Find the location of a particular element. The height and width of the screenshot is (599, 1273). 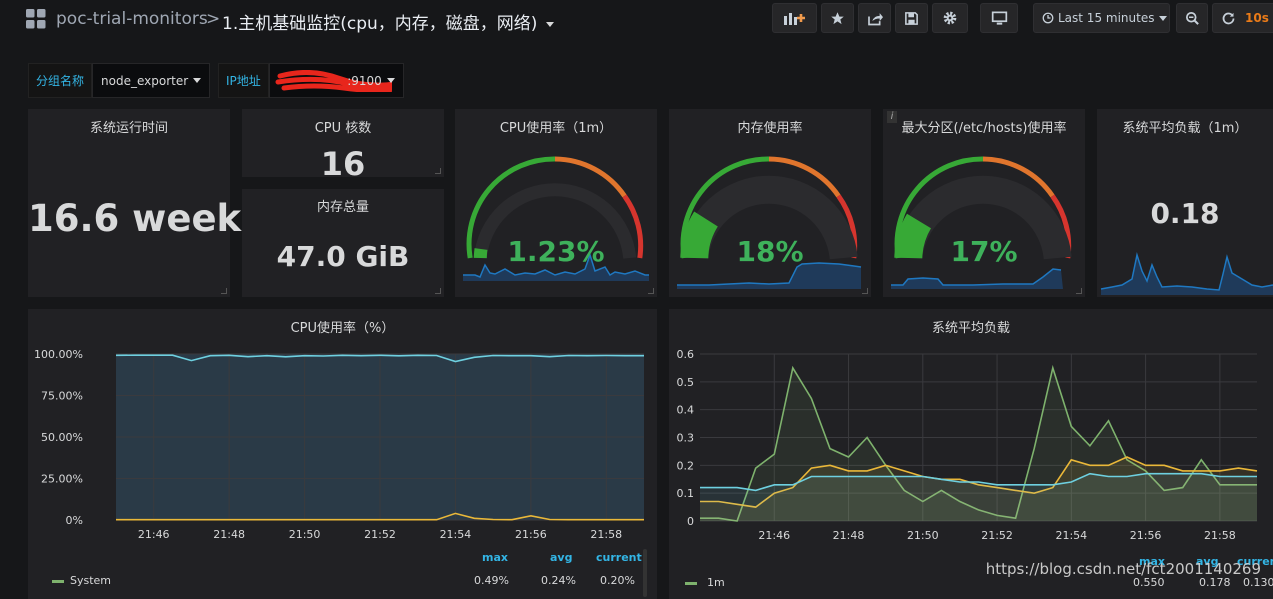

stat-value: 16 is located at coordinates (343, 164).